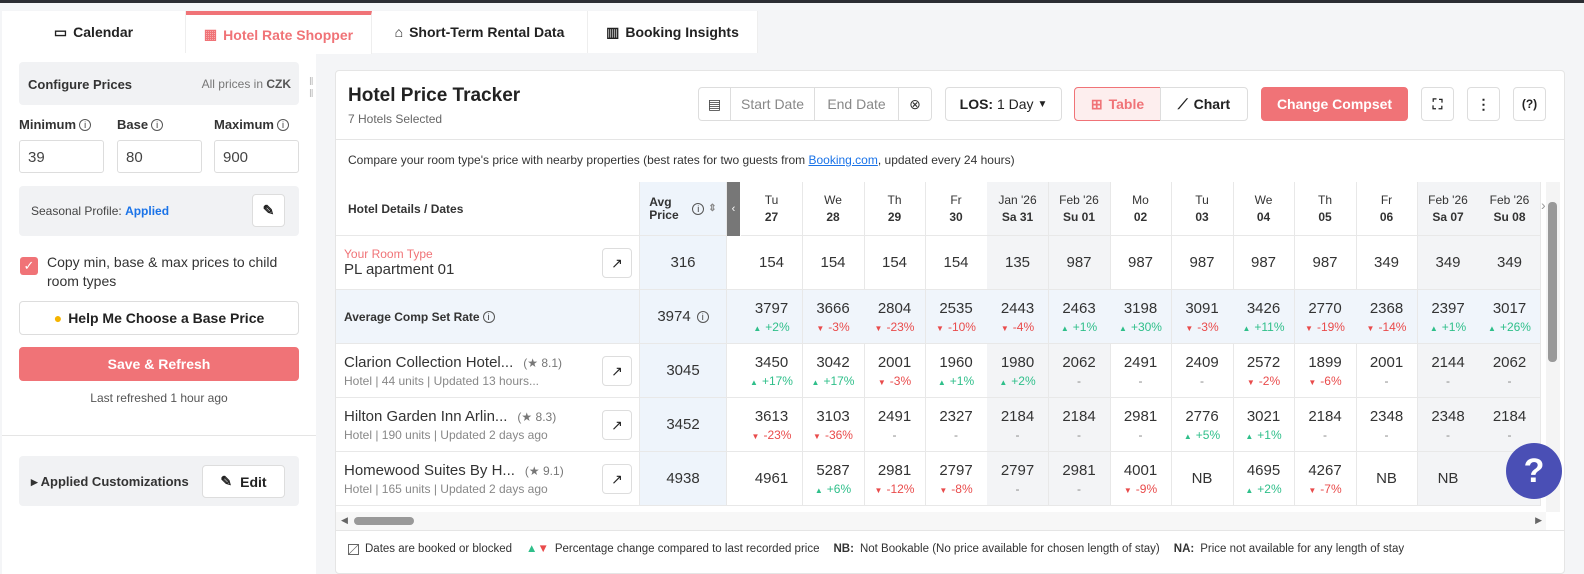 The width and height of the screenshot is (1584, 574). Describe the element at coordinates (1448, 371) in the screenshot. I see `price-cell: 2144 -` at that location.